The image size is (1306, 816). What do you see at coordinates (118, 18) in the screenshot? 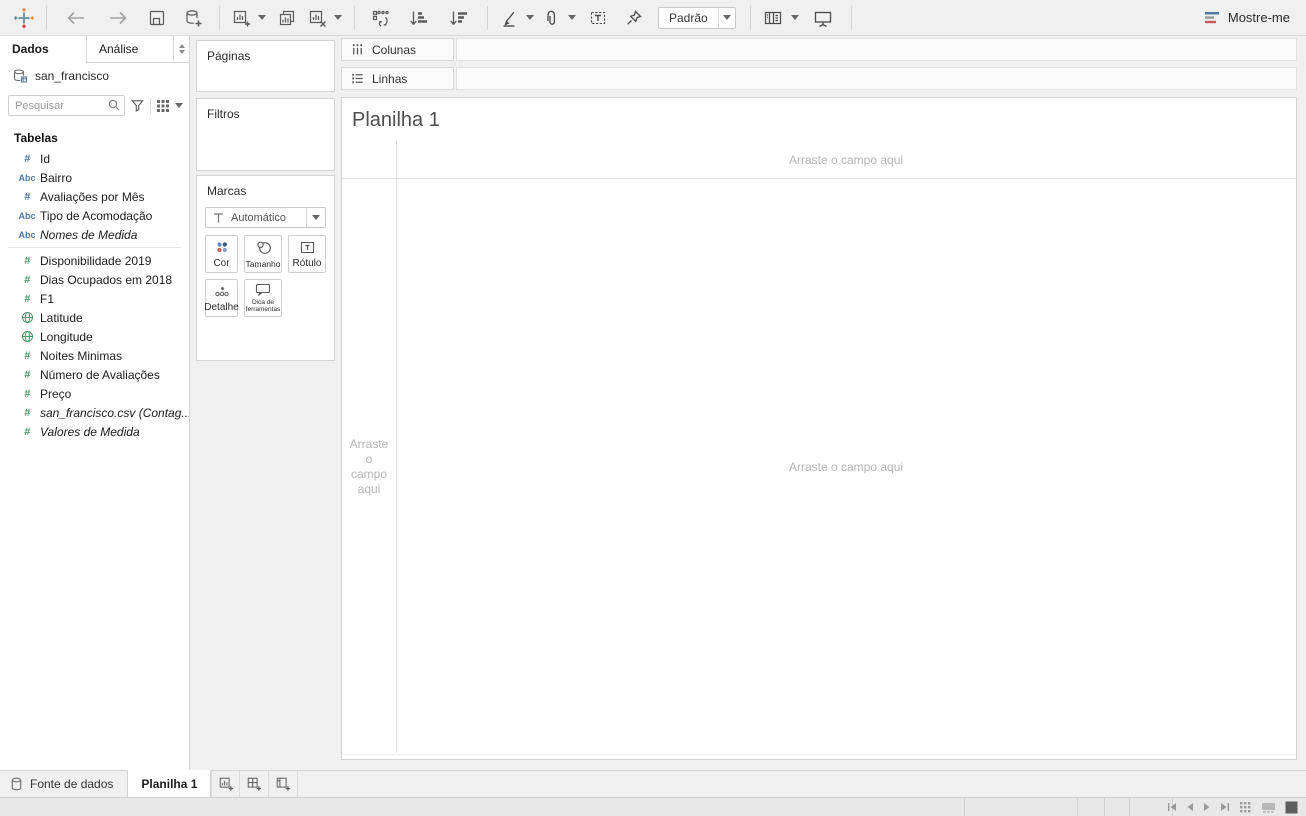
I see `redo-icon` at bounding box center [118, 18].